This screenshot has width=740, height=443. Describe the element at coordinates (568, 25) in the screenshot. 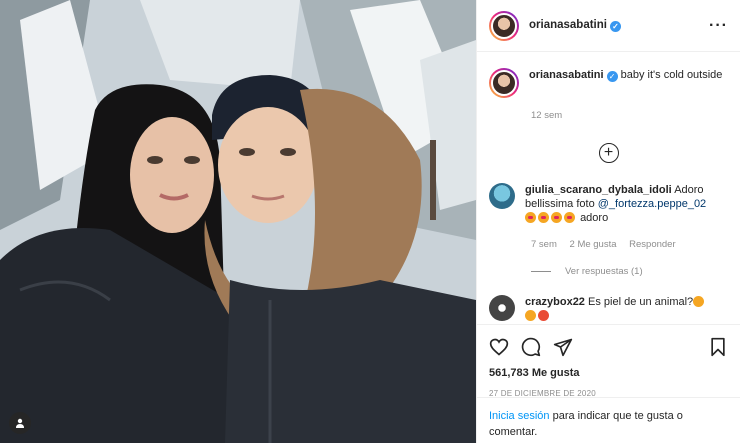

I see `author-username-text: orianasabatini` at that location.